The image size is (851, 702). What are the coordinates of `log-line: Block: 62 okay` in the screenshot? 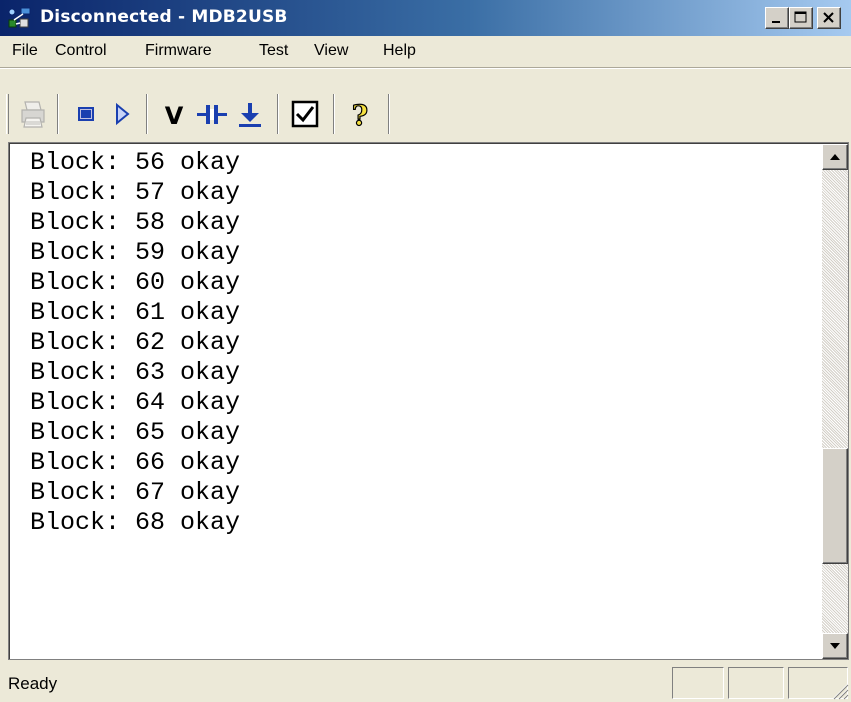 It's located at (135, 342).